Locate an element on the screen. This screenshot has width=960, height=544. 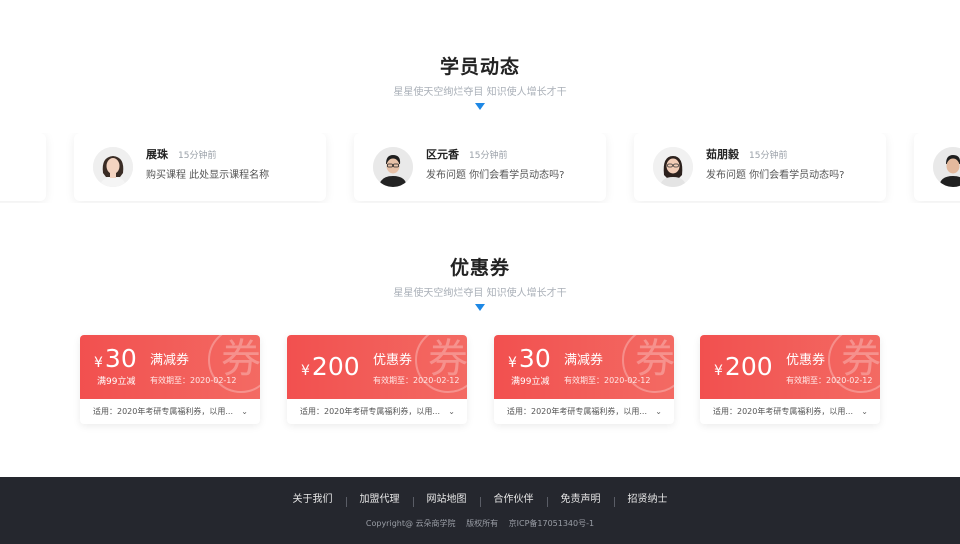
activity-text: 购买课程 此处显示课程名称 is located at coordinates (208, 175).